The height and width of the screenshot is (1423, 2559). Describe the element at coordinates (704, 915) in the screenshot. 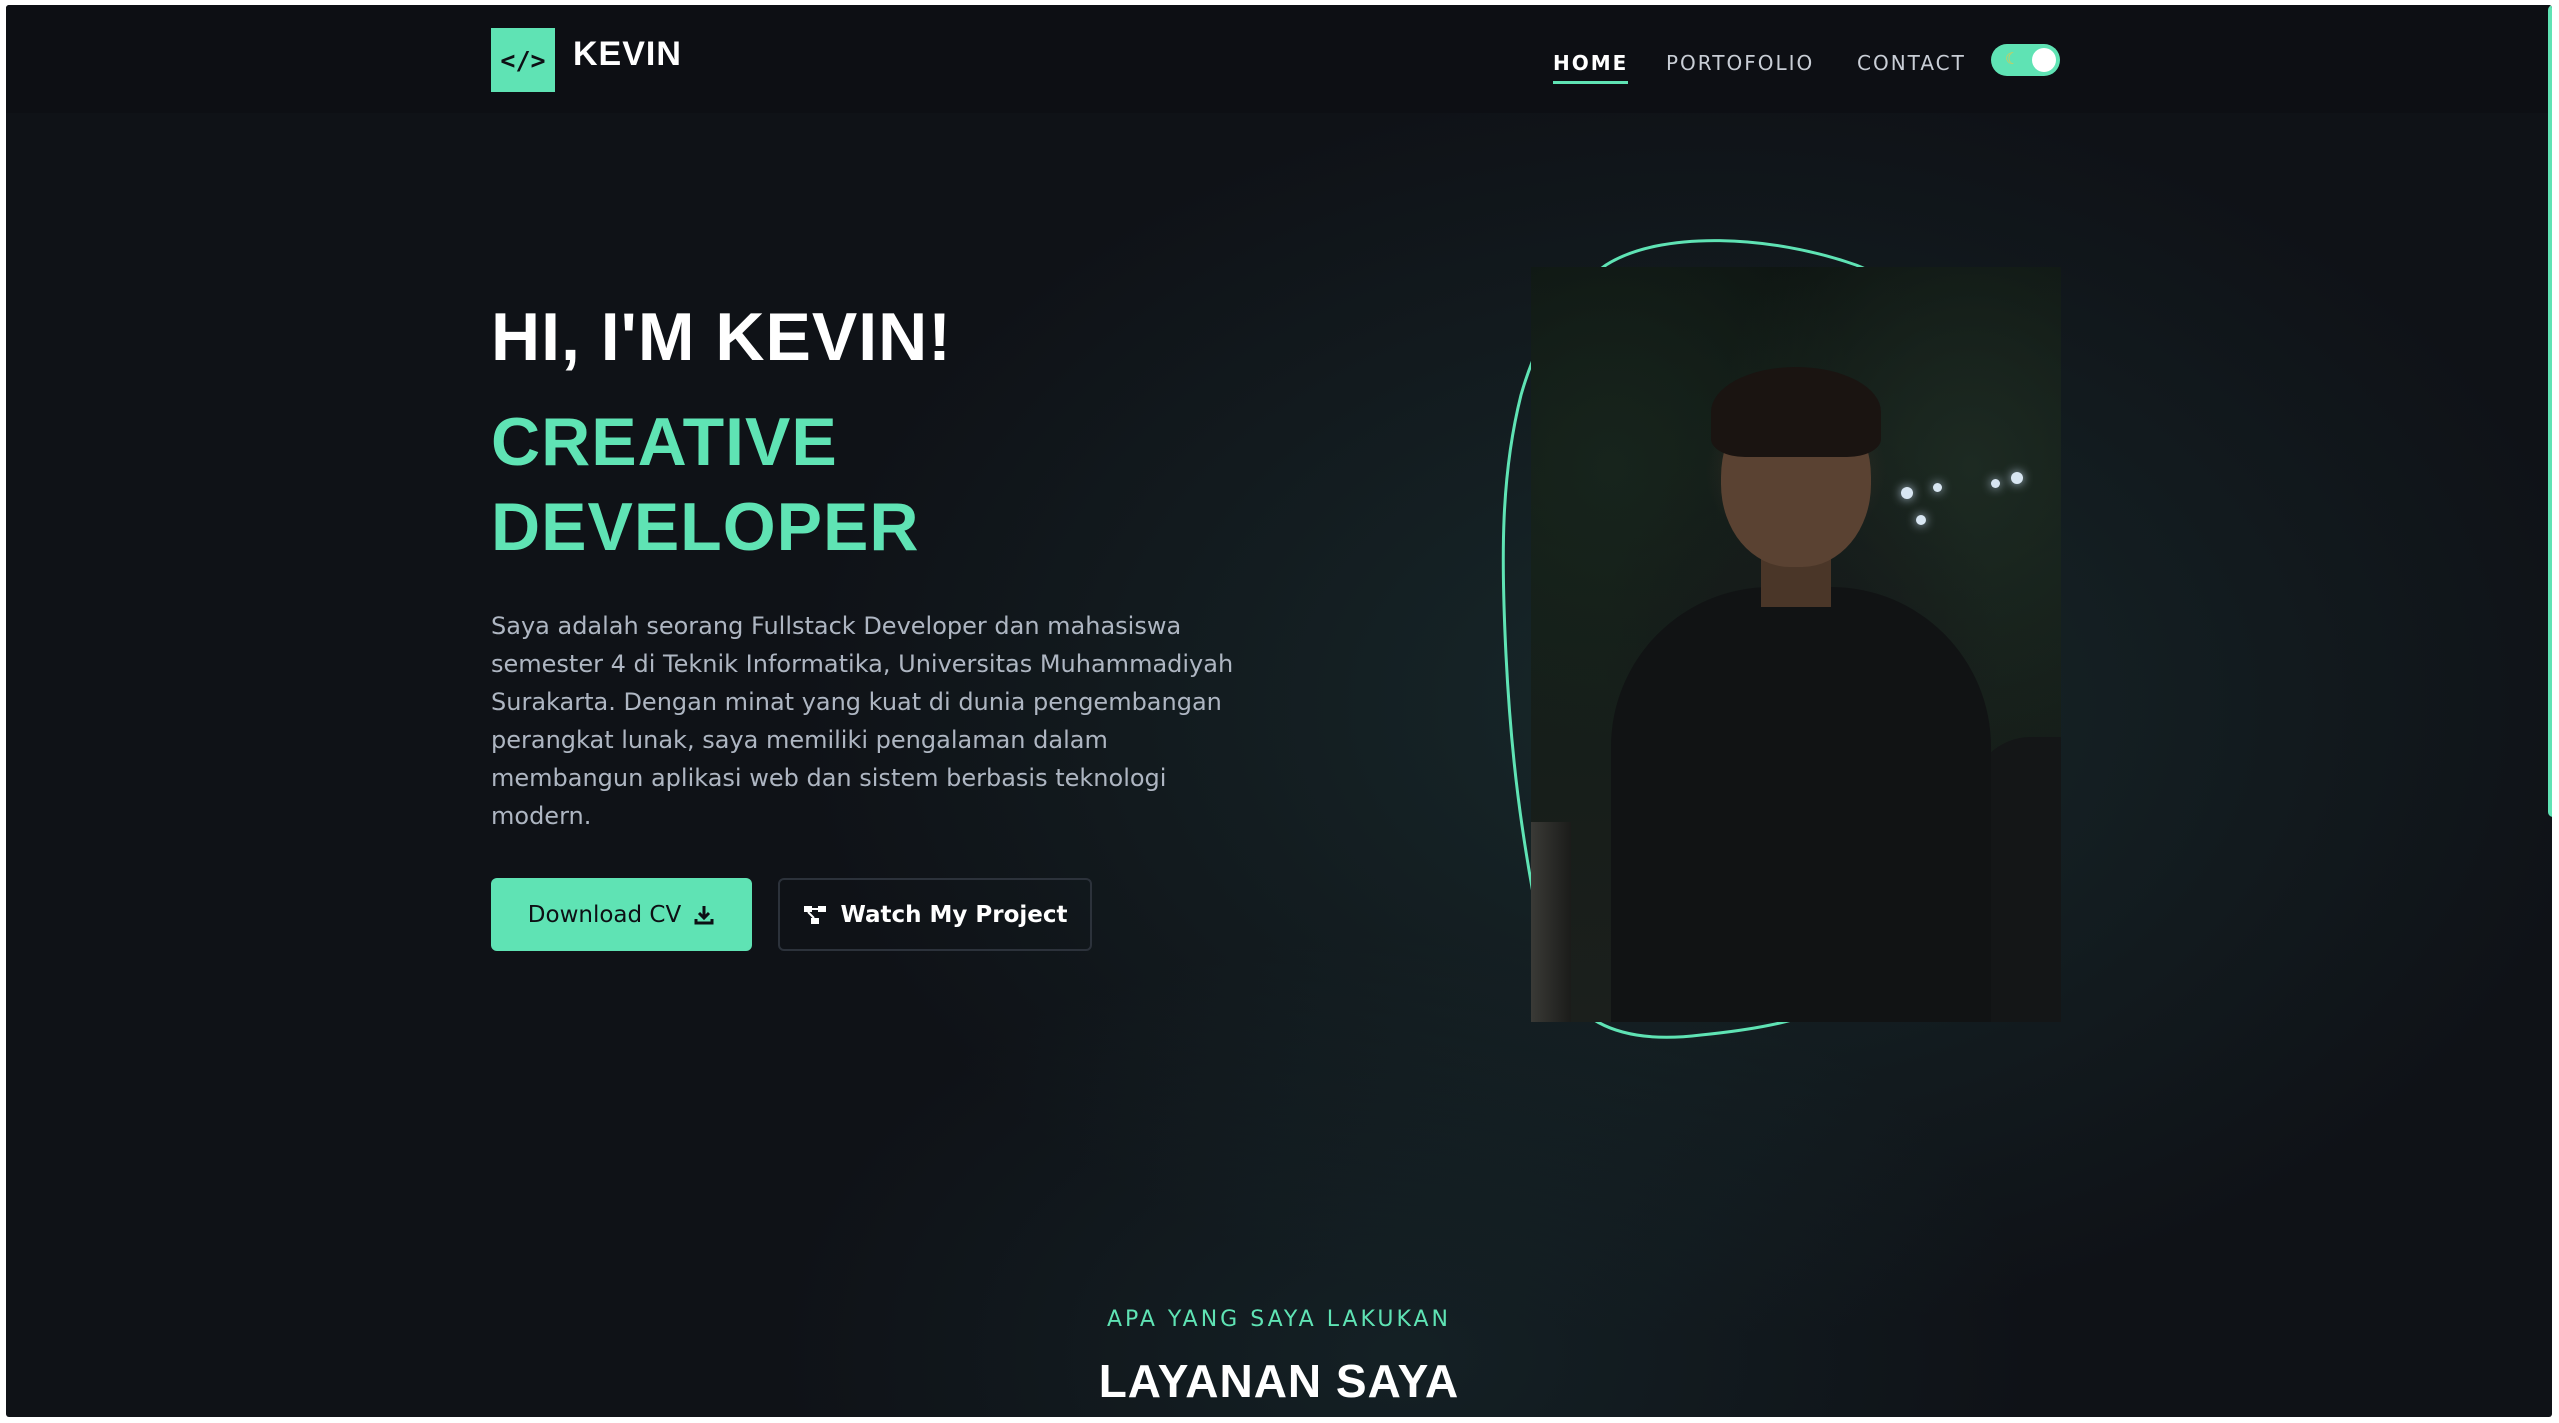

I see `download-icon` at that location.